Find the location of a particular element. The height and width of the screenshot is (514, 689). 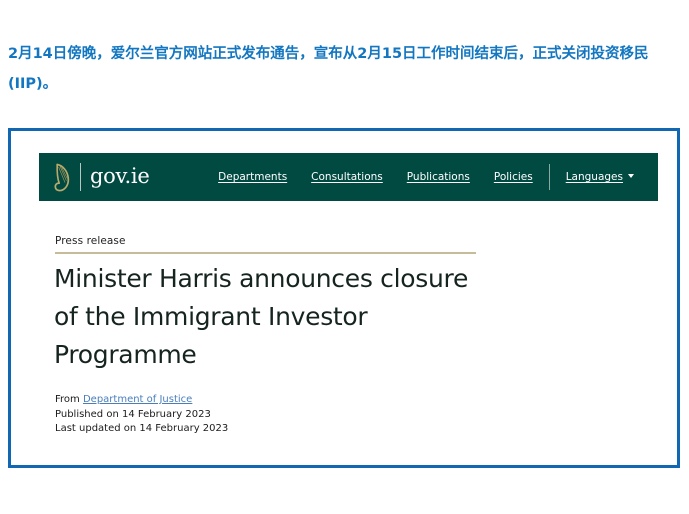

meta-published: Published on 14 February 2023 is located at coordinates (133, 414).